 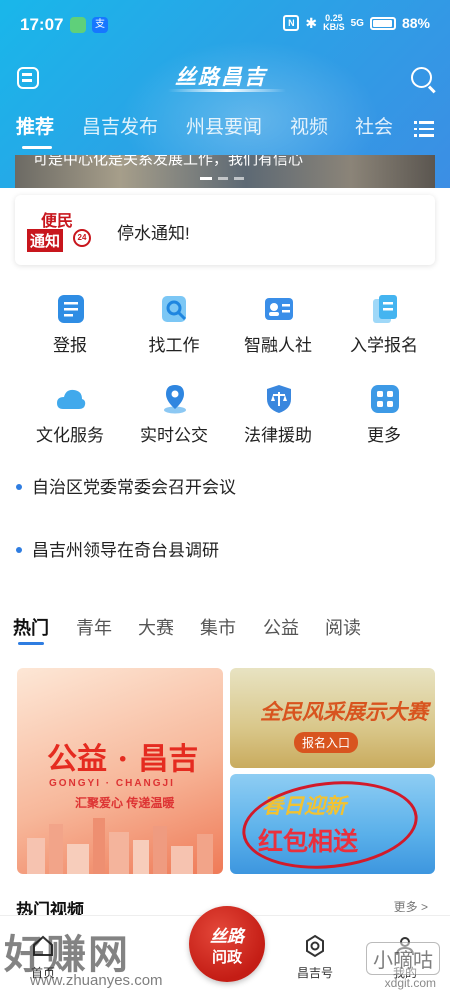 What do you see at coordinates (78, 25) in the screenshot?
I see `message-app-icon` at bounding box center [78, 25].